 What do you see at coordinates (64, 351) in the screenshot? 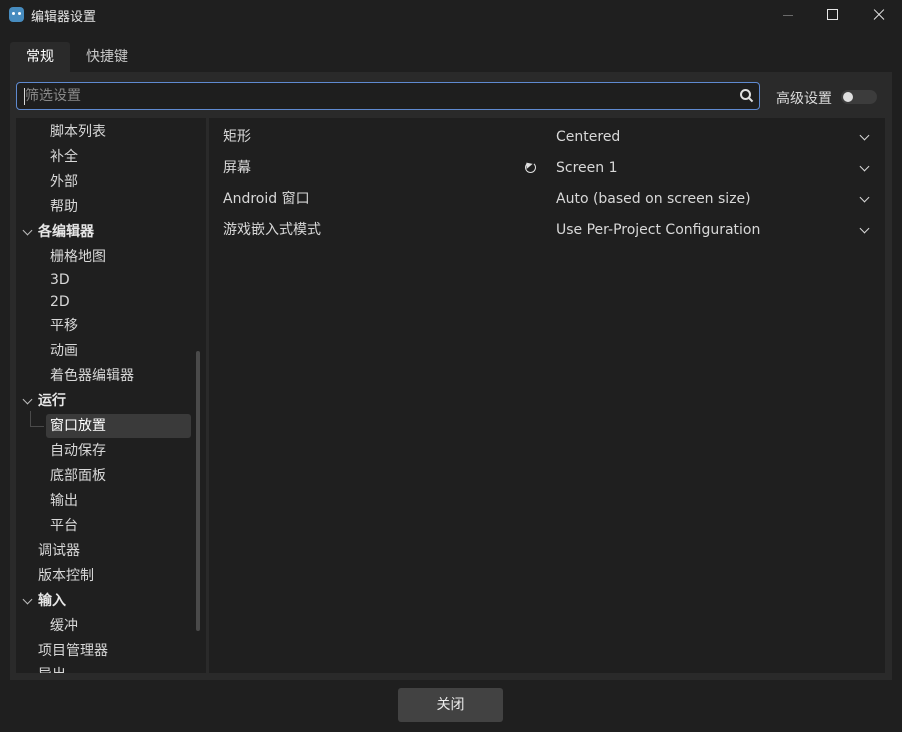
I see `tree-item-animation: 动画` at bounding box center [64, 351].